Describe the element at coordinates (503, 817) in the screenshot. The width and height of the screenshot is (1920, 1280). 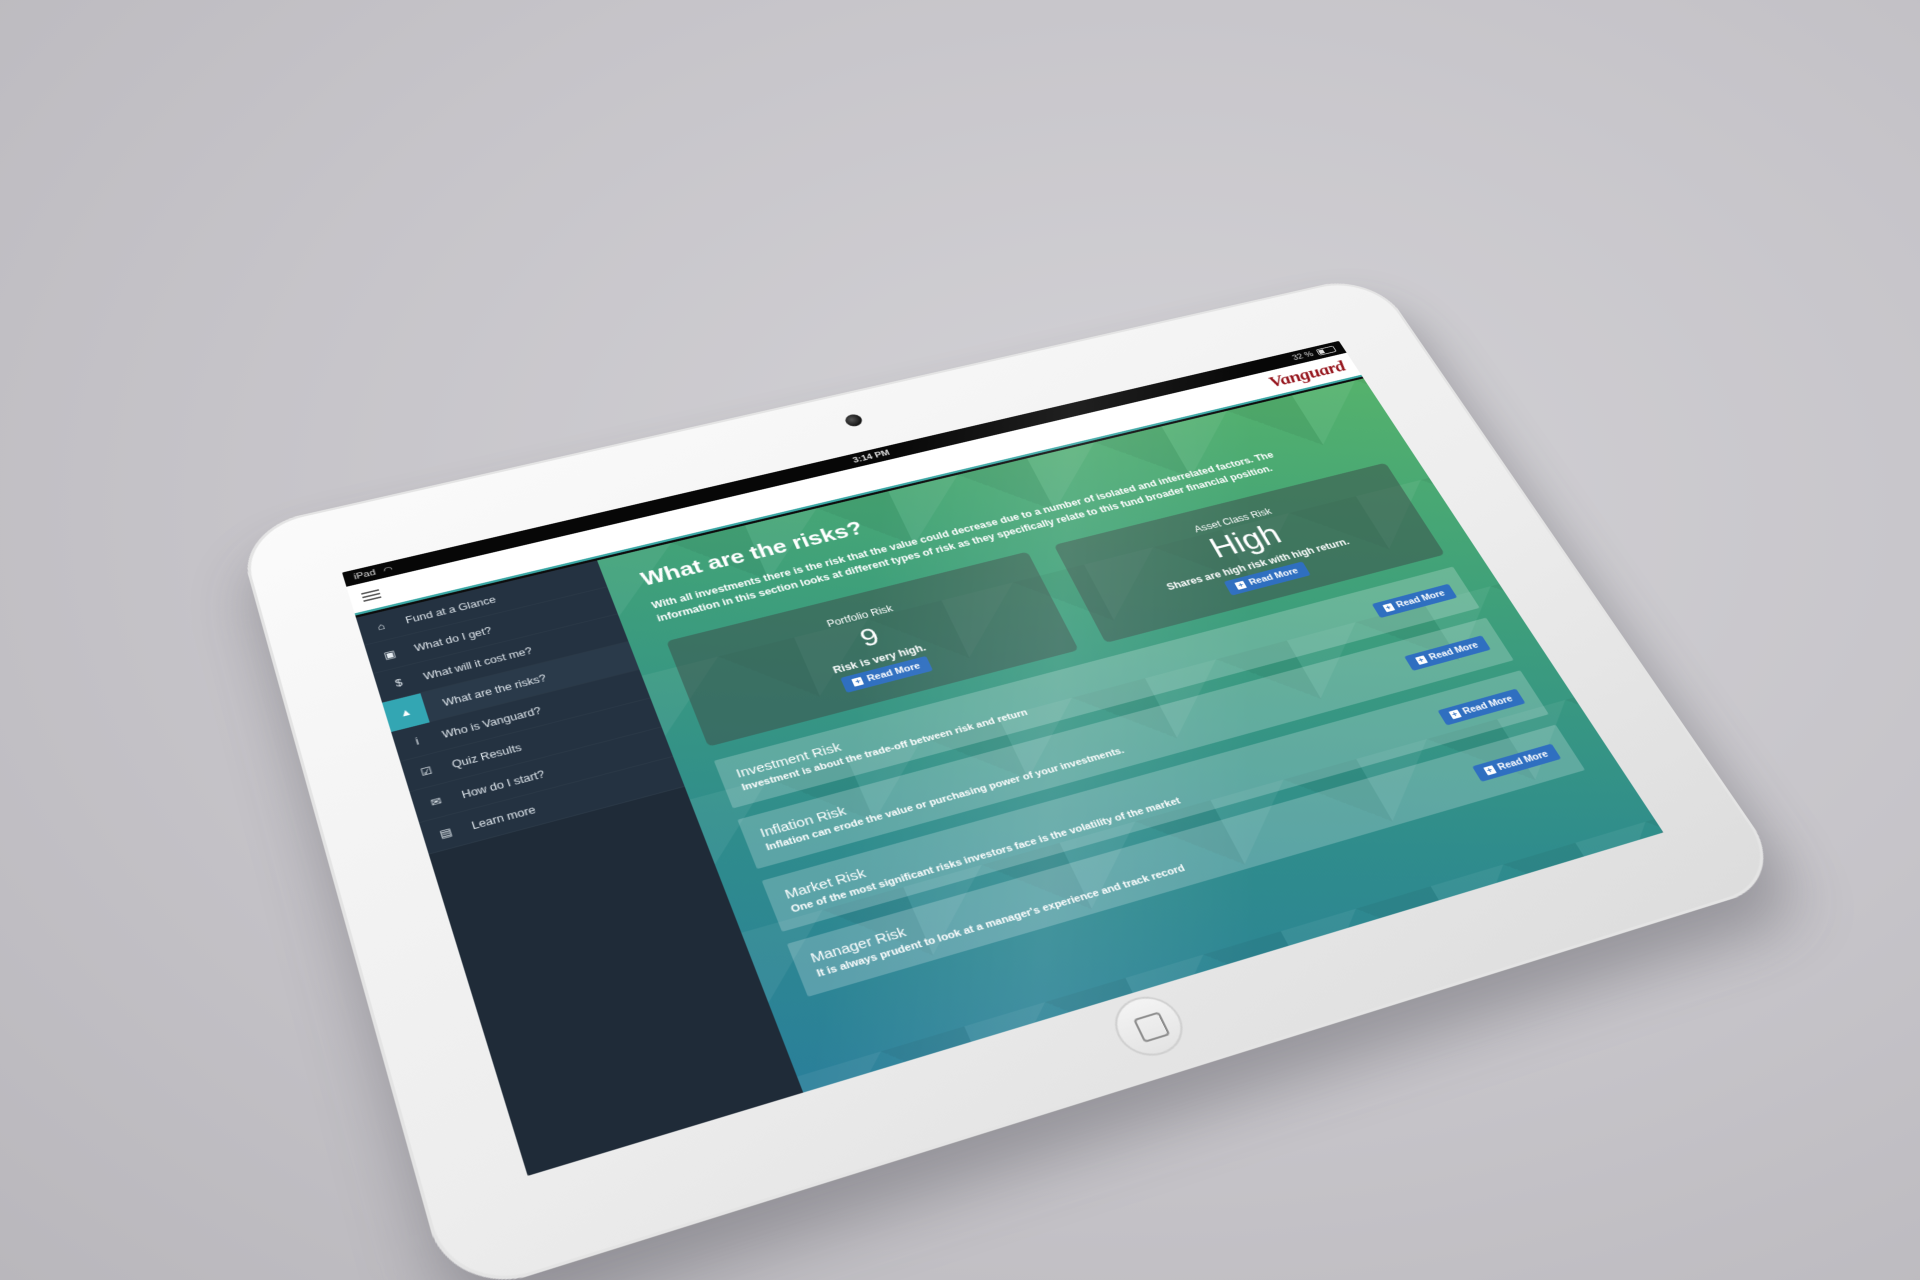
I see `sidebar-item-label: Learn more` at that location.